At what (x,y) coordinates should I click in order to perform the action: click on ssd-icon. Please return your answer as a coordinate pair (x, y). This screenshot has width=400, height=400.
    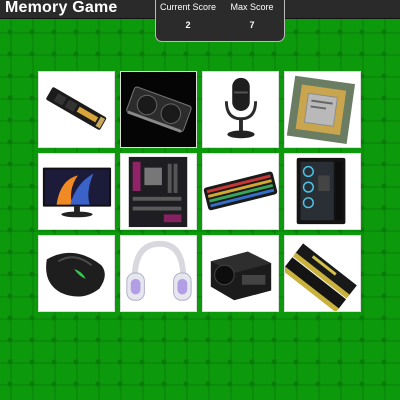
    Looking at the image, I should click on (76, 109).